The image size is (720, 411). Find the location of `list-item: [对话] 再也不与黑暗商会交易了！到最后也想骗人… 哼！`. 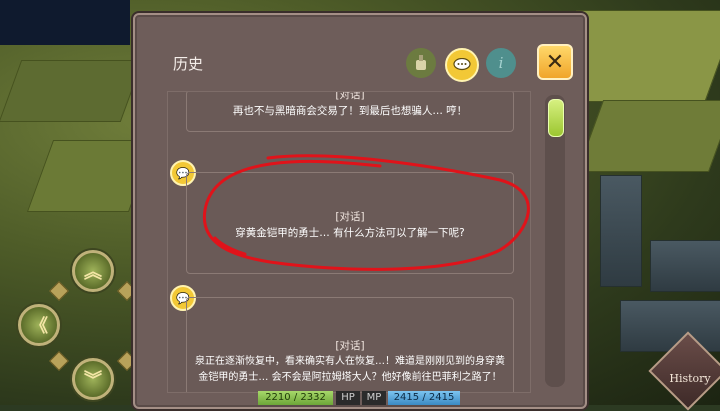

list-item: [对话] 再也不与黑暗商会交易了！到最后也想骗人… 哼！ is located at coordinates (350, 111).